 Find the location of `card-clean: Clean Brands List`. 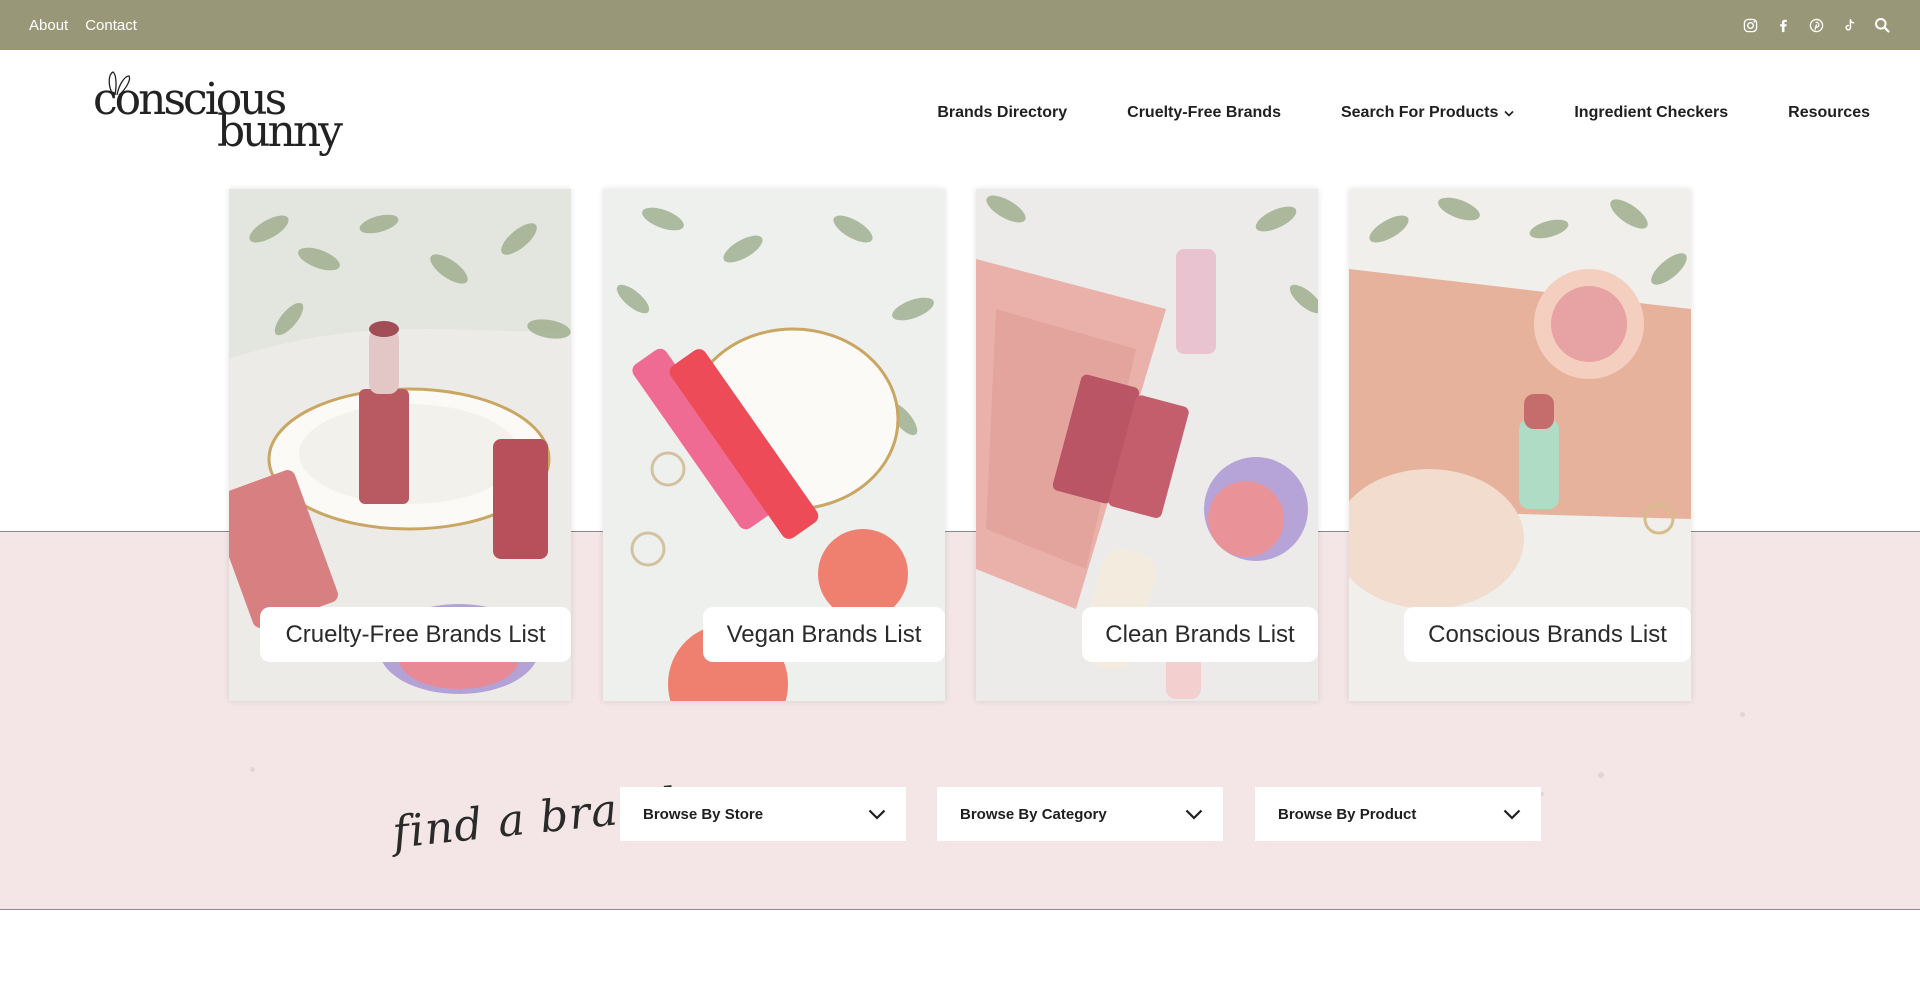

card-clean: Clean Brands List is located at coordinates (1147, 445).